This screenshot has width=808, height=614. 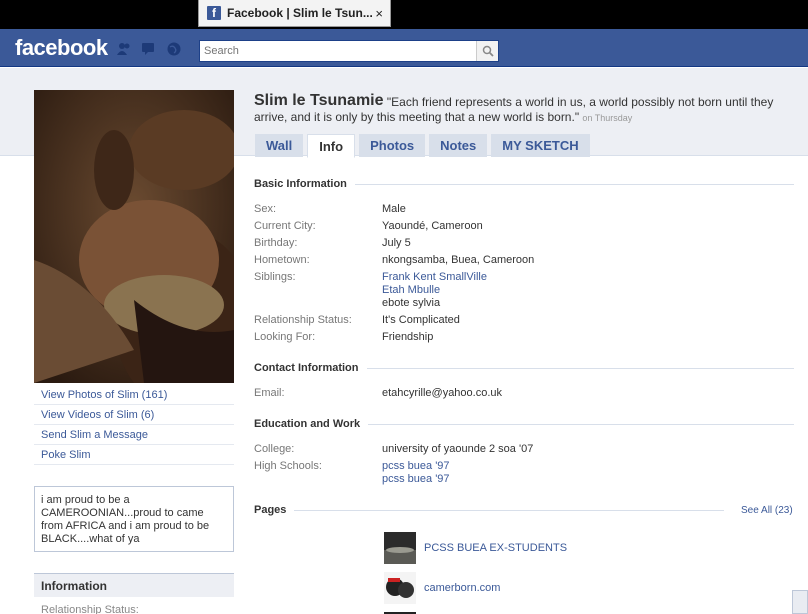 I want to click on status-timestamp: on Thursday, so click(x=607, y=118).